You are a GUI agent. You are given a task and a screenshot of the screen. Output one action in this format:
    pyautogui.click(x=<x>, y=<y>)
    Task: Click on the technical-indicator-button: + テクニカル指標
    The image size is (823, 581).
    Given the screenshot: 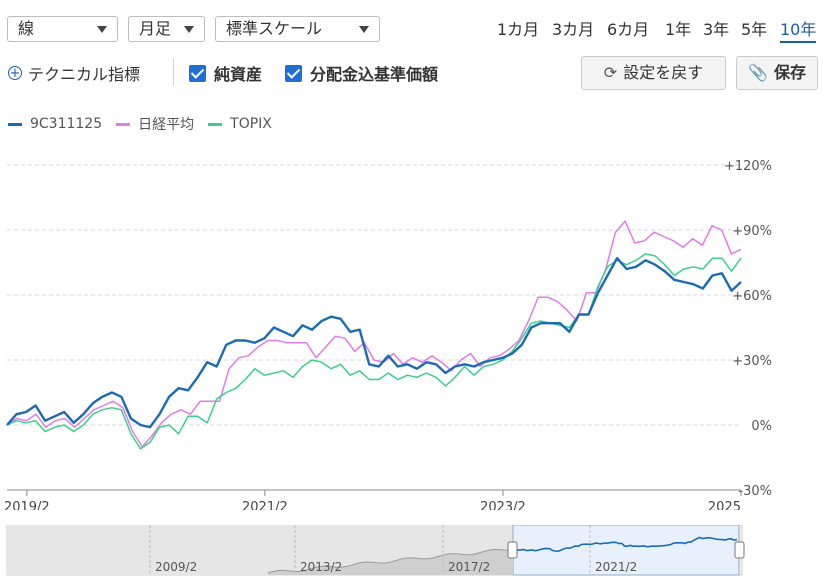 What is the action you would take?
    pyautogui.click(x=74, y=73)
    